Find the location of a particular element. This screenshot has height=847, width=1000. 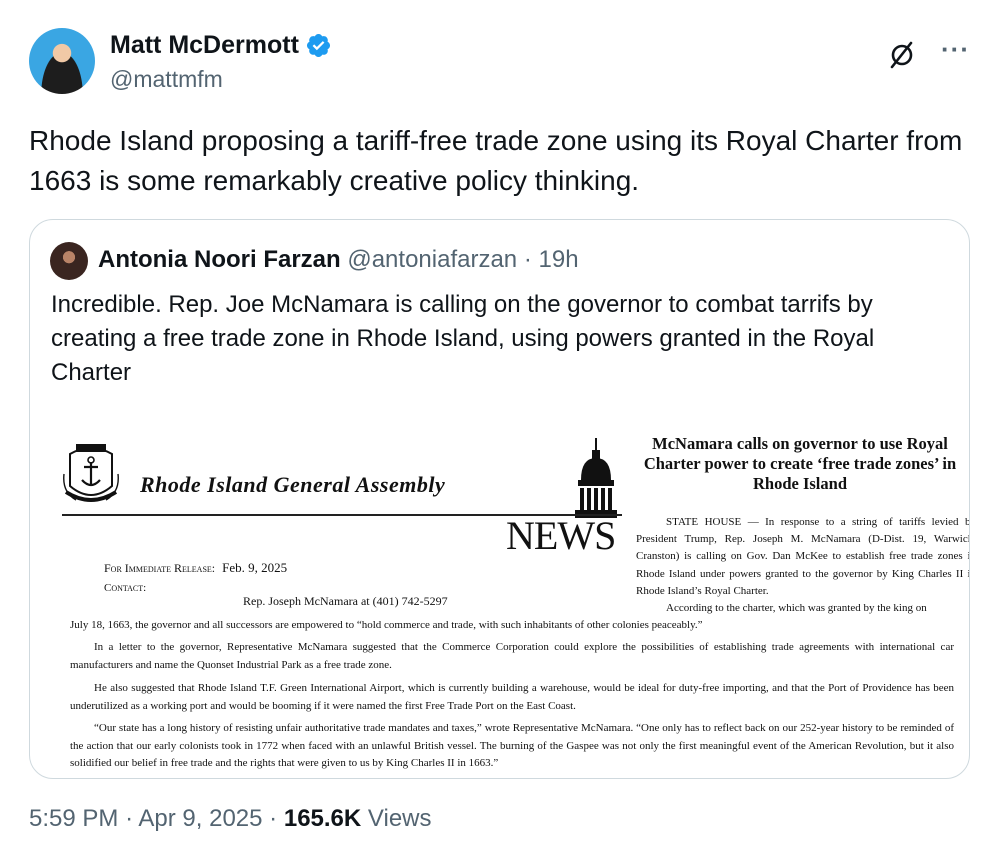

views-label: Views is located at coordinates (399, 818).